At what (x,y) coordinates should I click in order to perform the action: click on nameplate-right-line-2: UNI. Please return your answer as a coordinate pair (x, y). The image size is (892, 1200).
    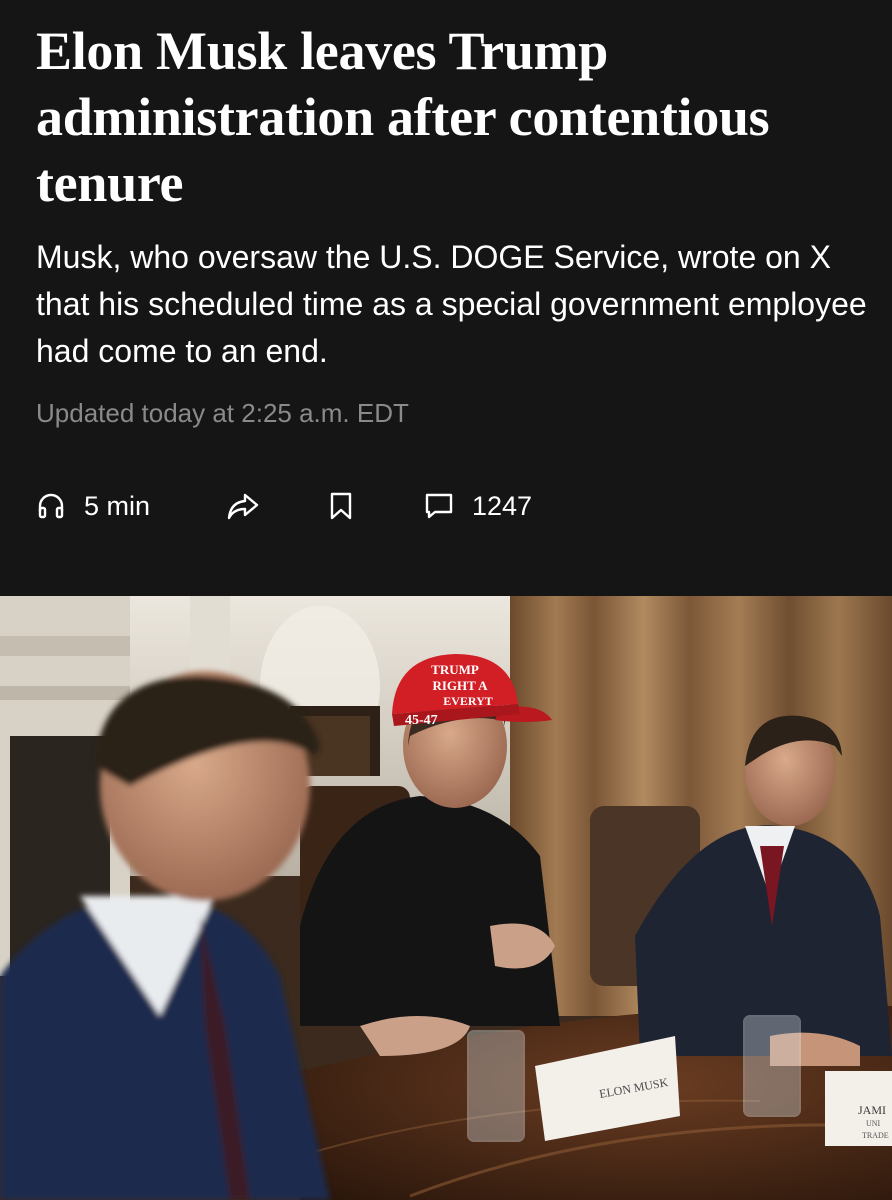
    Looking at the image, I should click on (873, 1123).